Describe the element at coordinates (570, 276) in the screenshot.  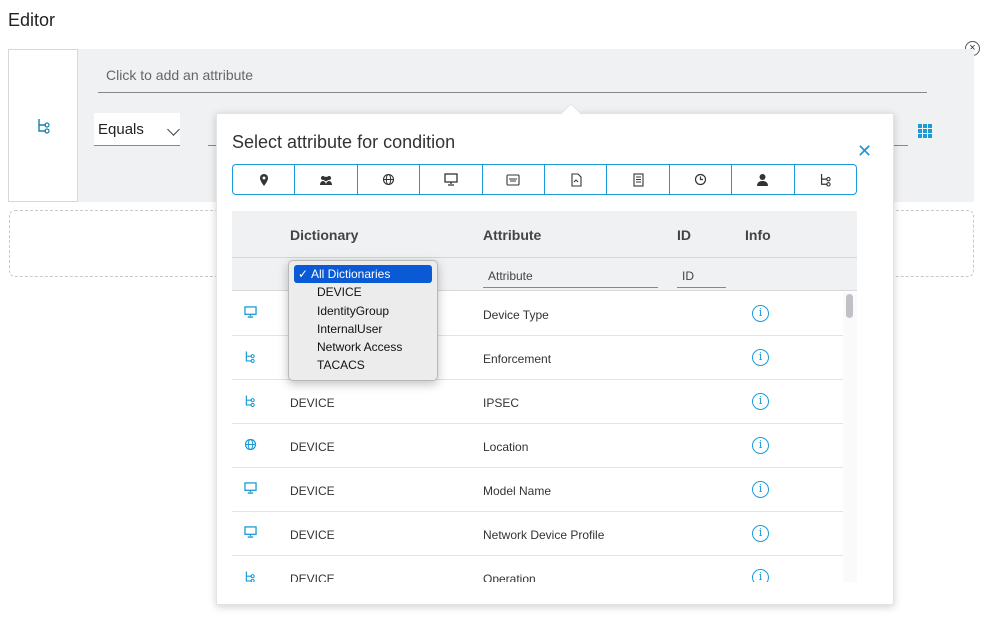
I see `attribute-filter-input: Attribute` at that location.